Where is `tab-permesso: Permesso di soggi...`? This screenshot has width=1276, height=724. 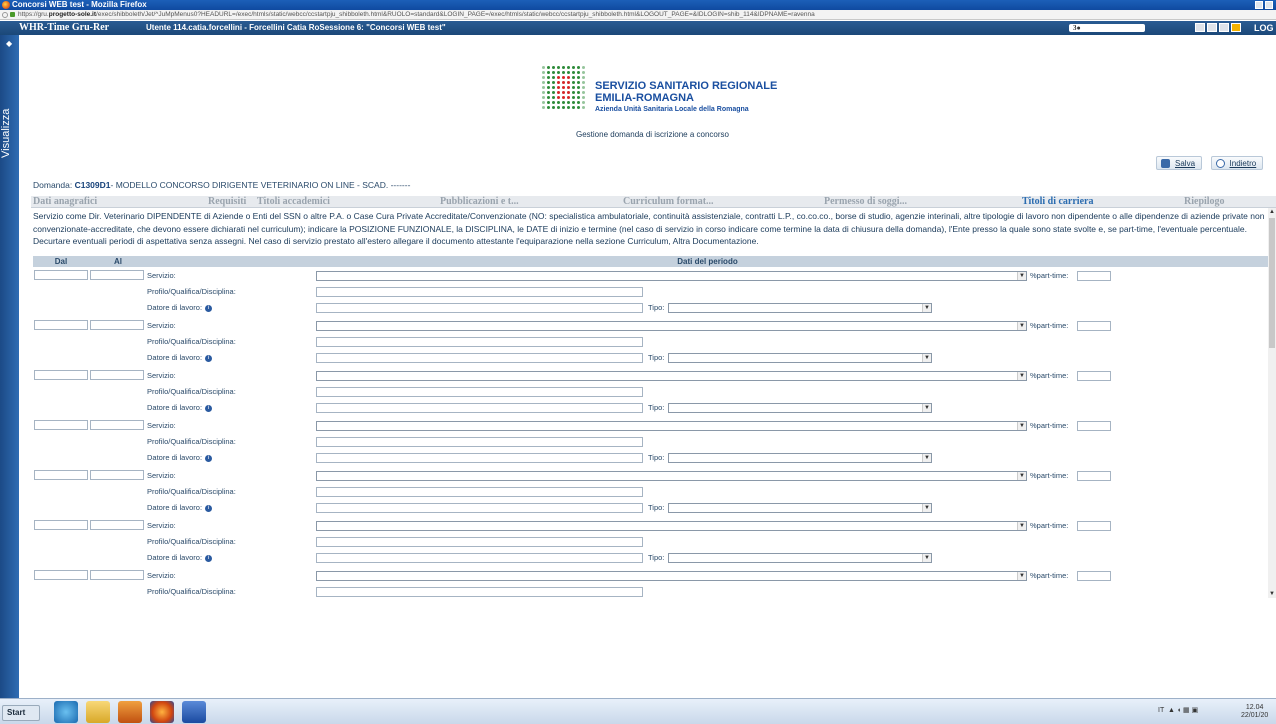
tab-permesso: Permesso di soggi... is located at coordinates (865, 202).